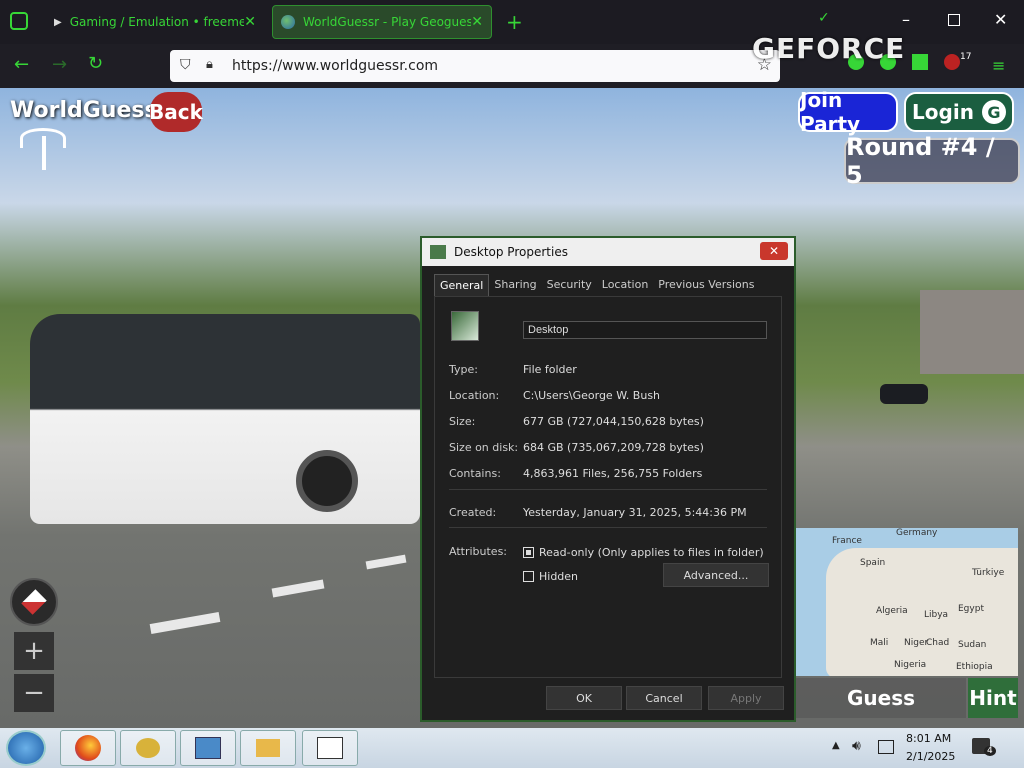 This screenshot has width=1024, height=768. Describe the element at coordinates (910, 665) in the screenshot. I see `map-label: Nigeria` at that location.